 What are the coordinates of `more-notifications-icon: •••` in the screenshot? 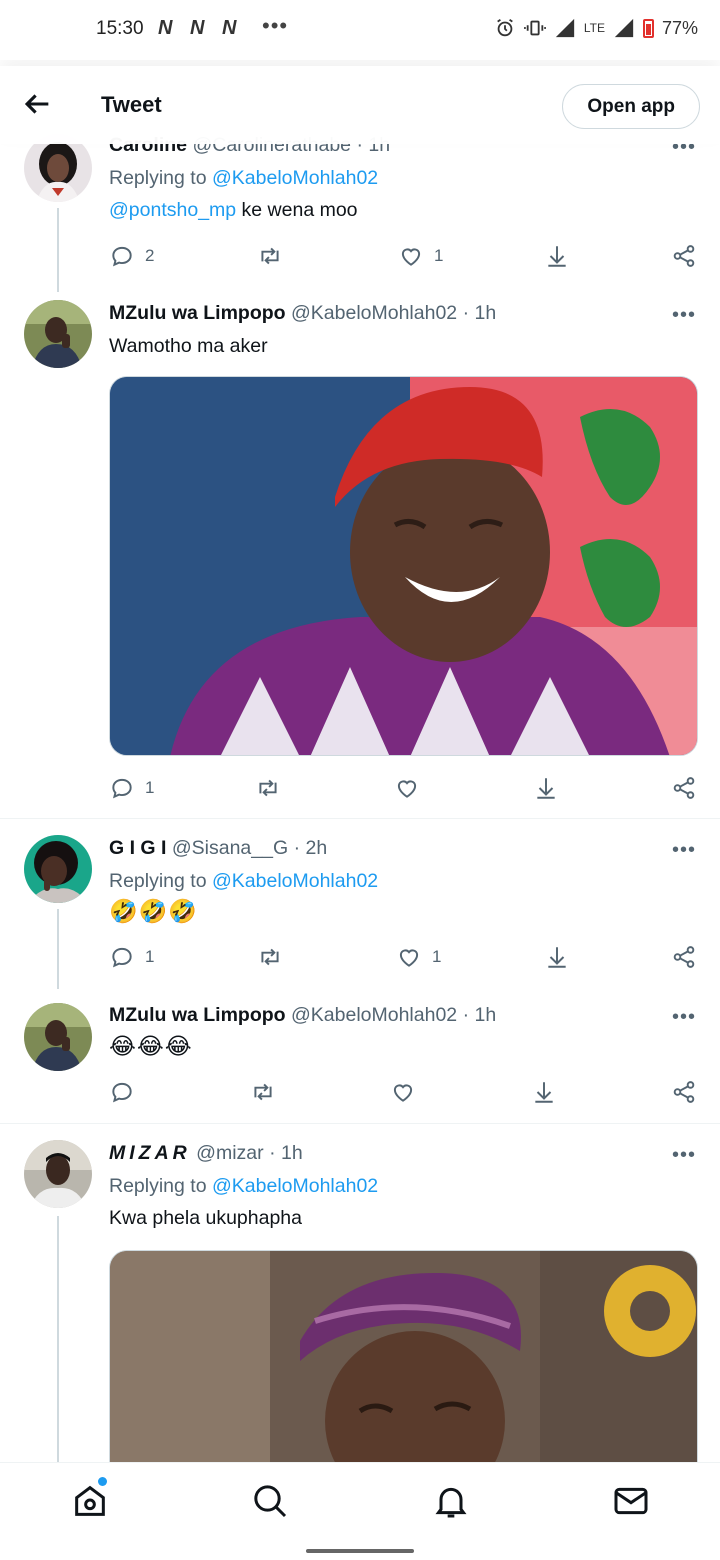 It's located at (275, 25).